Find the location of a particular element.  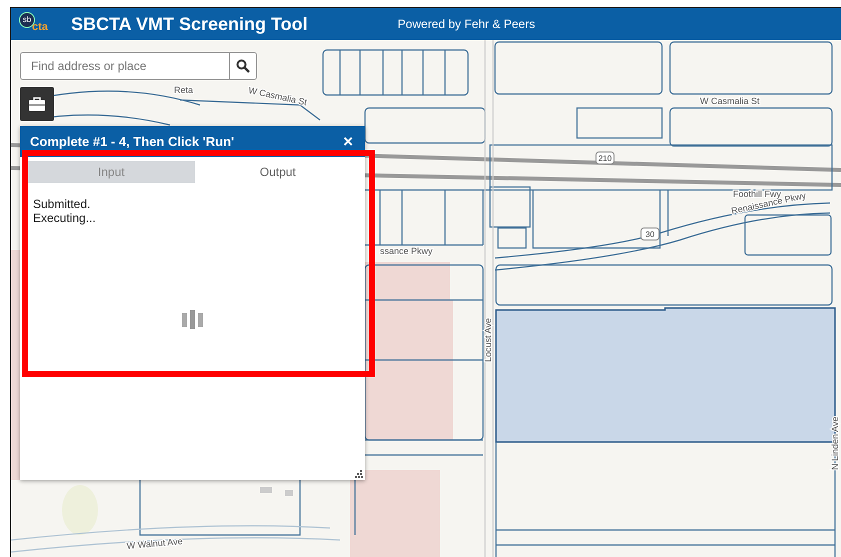

app-title: SBCTA VMT Screening Tool is located at coordinates (189, 24).